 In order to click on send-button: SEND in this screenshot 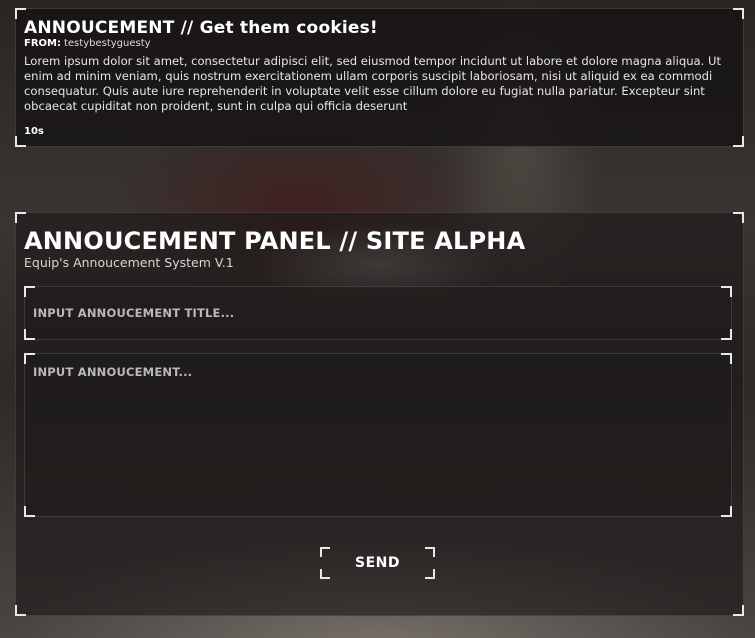, I will do `click(377, 563)`.